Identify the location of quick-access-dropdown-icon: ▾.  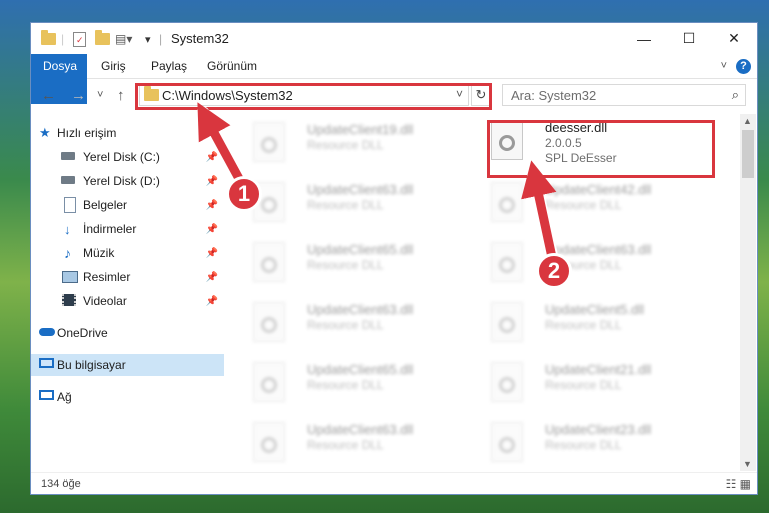
(148, 39).